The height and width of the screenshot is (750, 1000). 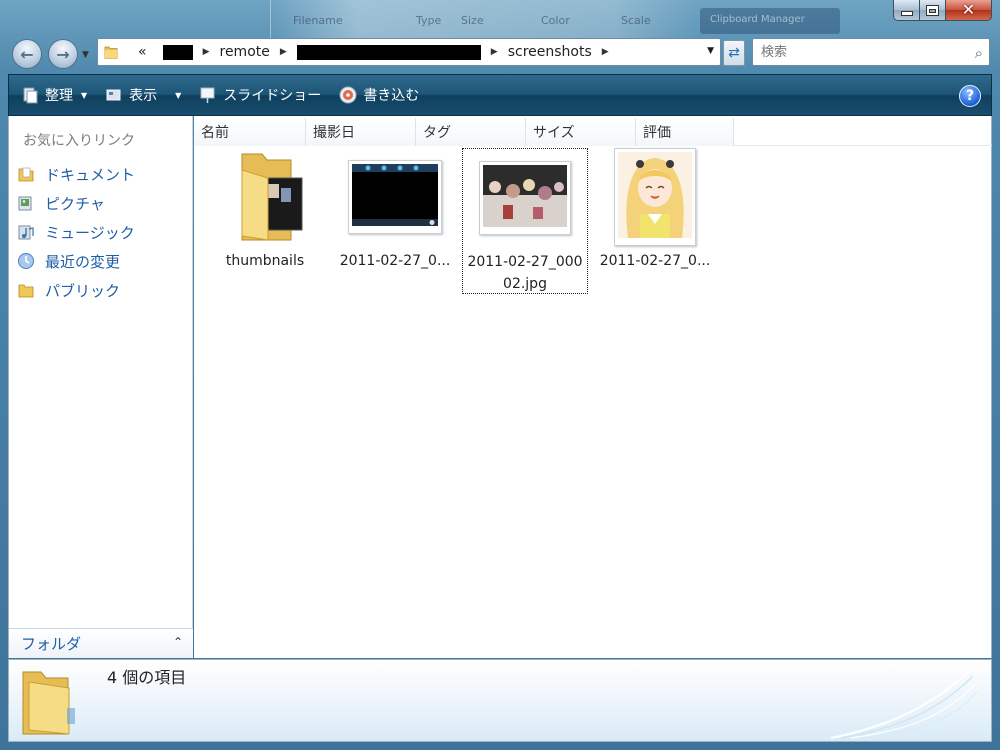 I want to click on maximize-button, so click(x=933, y=10).